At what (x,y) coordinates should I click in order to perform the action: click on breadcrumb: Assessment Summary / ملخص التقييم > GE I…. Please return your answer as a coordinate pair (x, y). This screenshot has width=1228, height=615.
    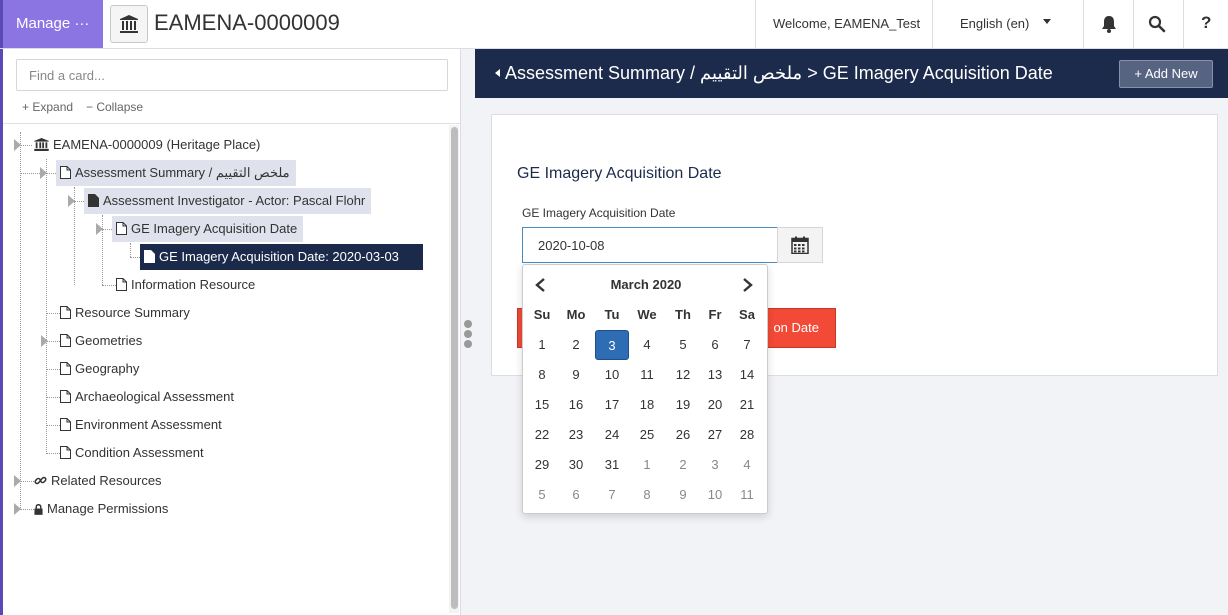
    Looking at the image, I should click on (779, 73).